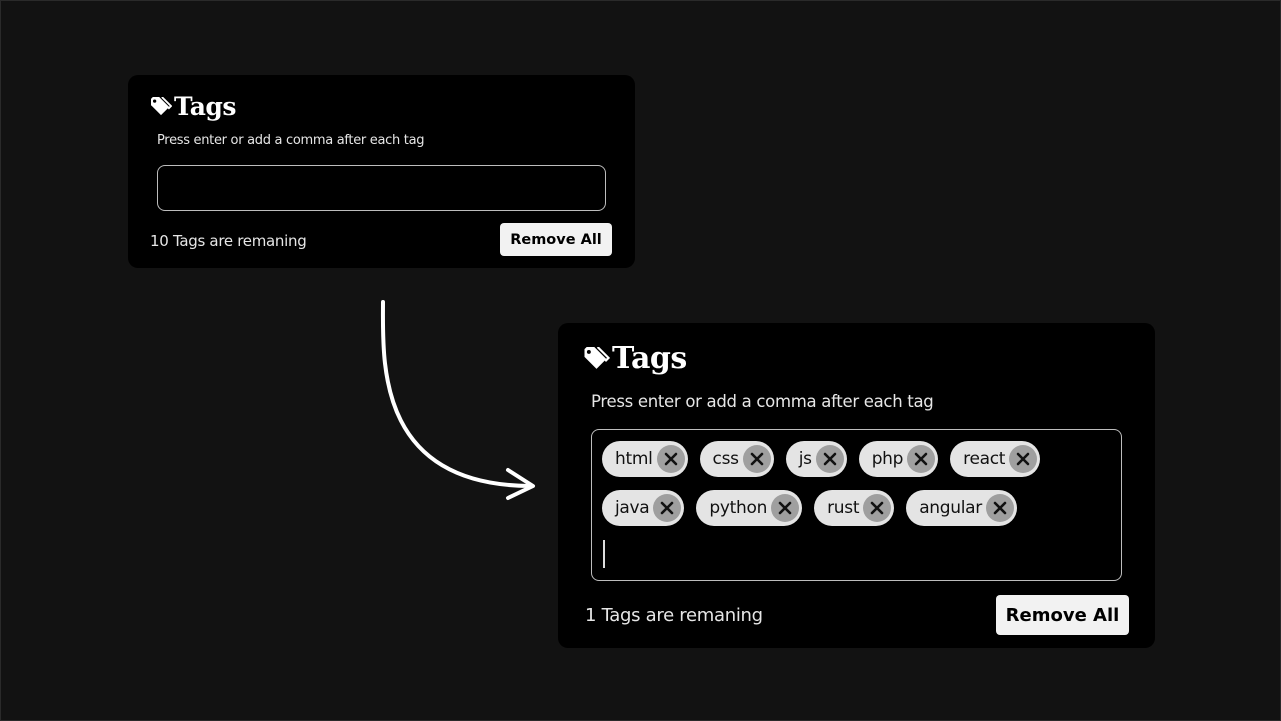 The height and width of the screenshot is (721, 1281). I want to click on tag-chip: angular, so click(961, 508).